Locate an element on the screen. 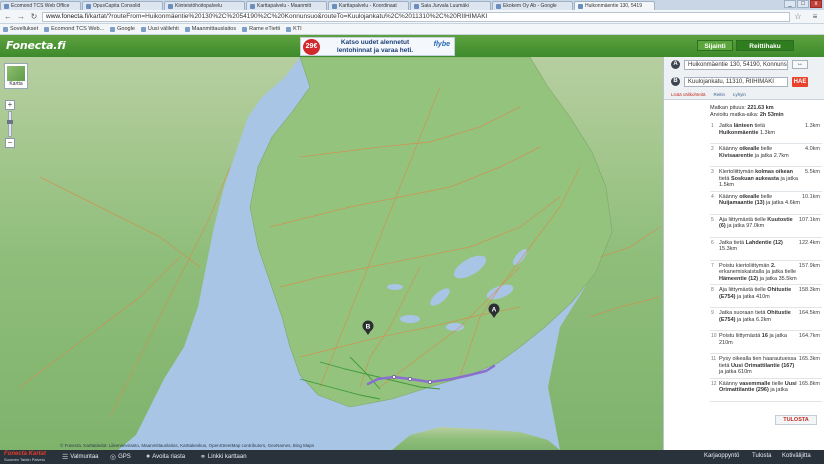 The width and height of the screenshot is (824, 464). footer-item-karjaoppynto: Karjaoppyntö is located at coordinates (721, 456).